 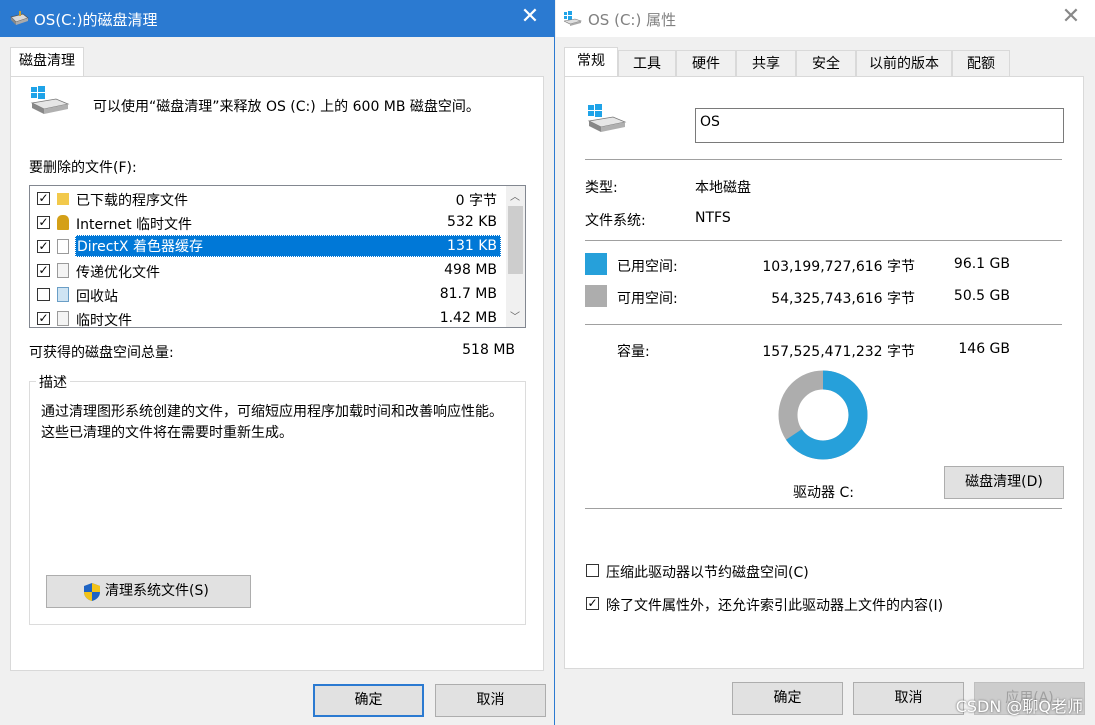 What do you see at coordinates (63, 294) in the screenshot?
I see `recycle-bin-icon` at bounding box center [63, 294].